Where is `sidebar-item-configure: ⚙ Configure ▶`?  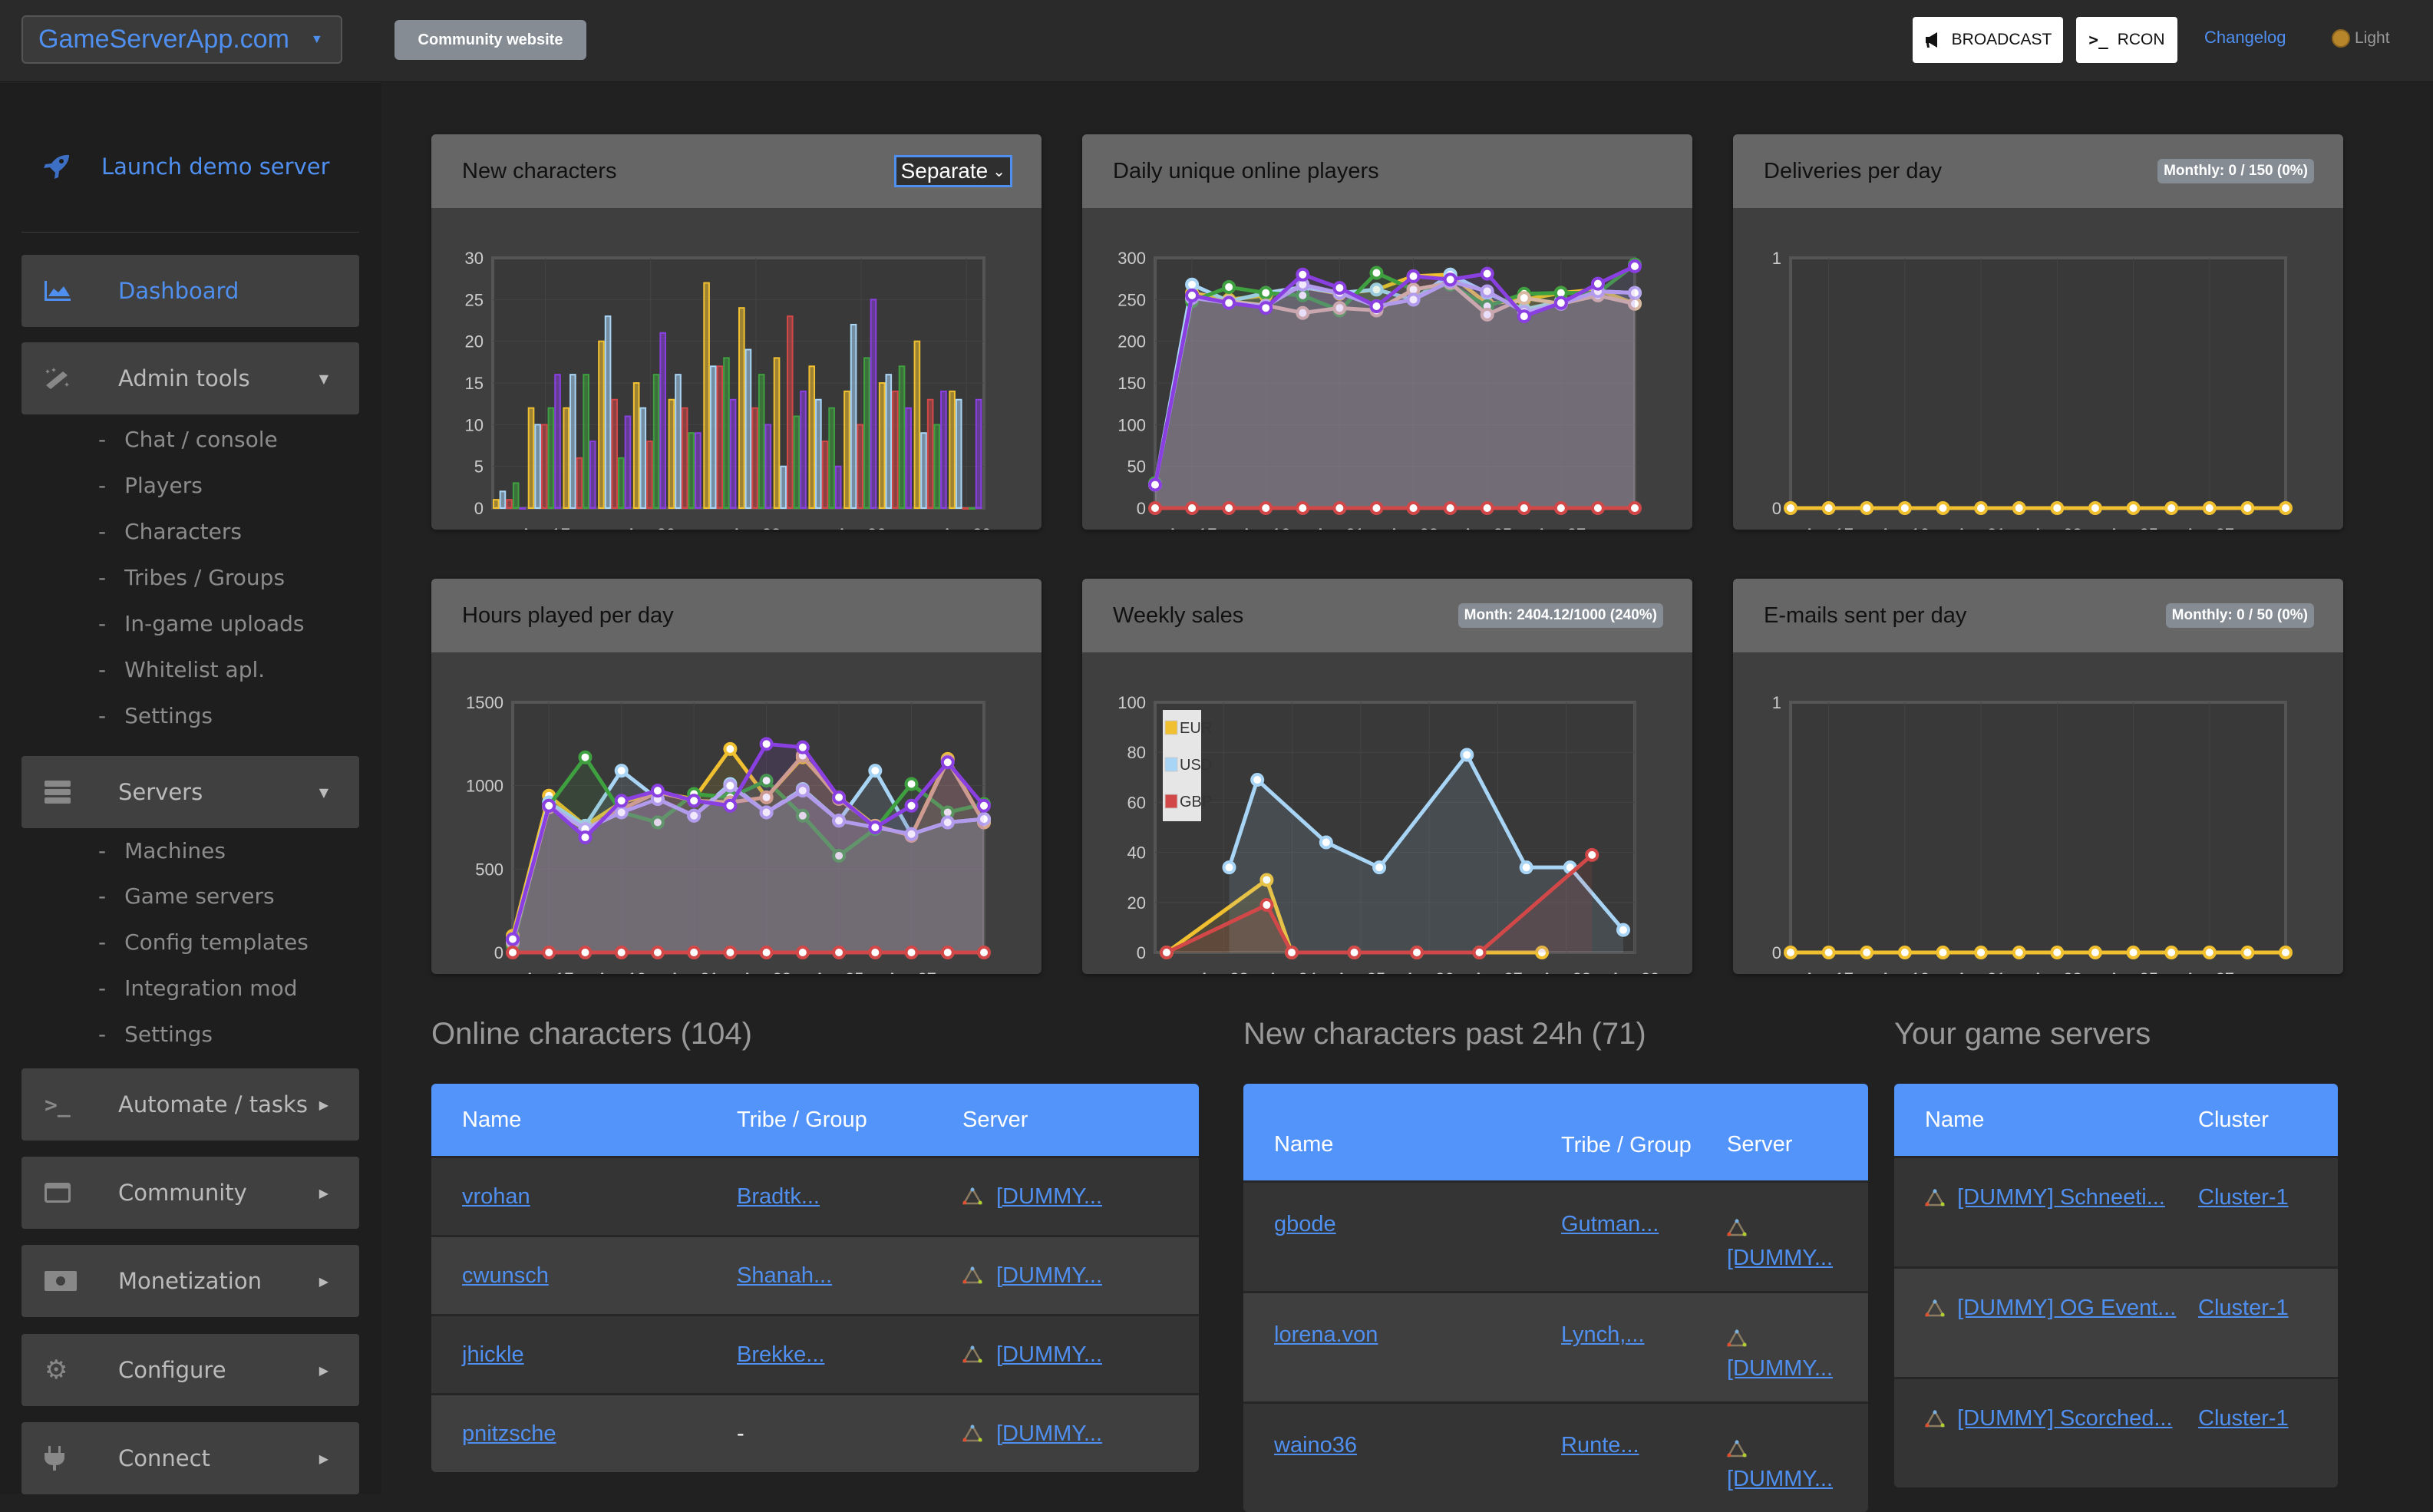 sidebar-item-configure: ⚙ Configure ▶ is located at coordinates (190, 1370).